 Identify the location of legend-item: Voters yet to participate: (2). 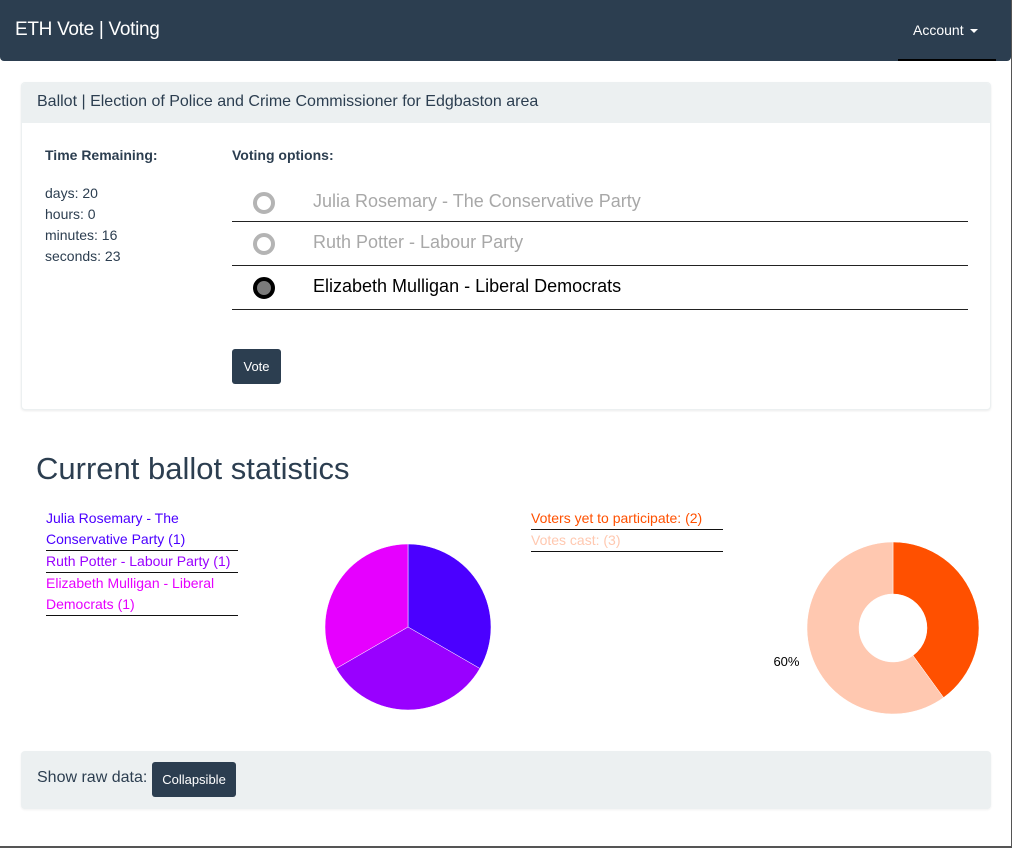
(627, 519).